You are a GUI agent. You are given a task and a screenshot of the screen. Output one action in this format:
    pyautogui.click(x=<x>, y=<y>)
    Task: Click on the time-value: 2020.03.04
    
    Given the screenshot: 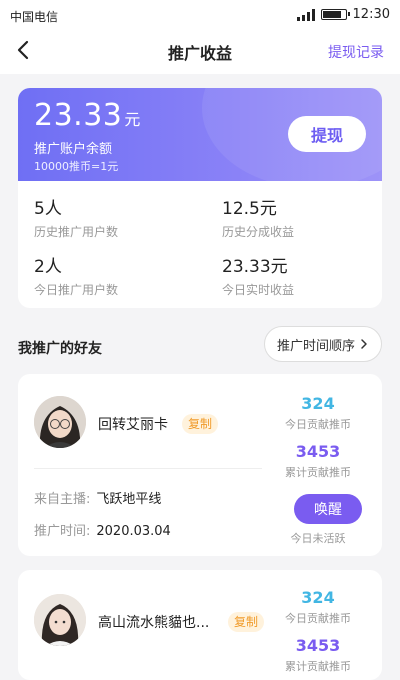 What is the action you would take?
    pyautogui.click(x=133, y=531)
    